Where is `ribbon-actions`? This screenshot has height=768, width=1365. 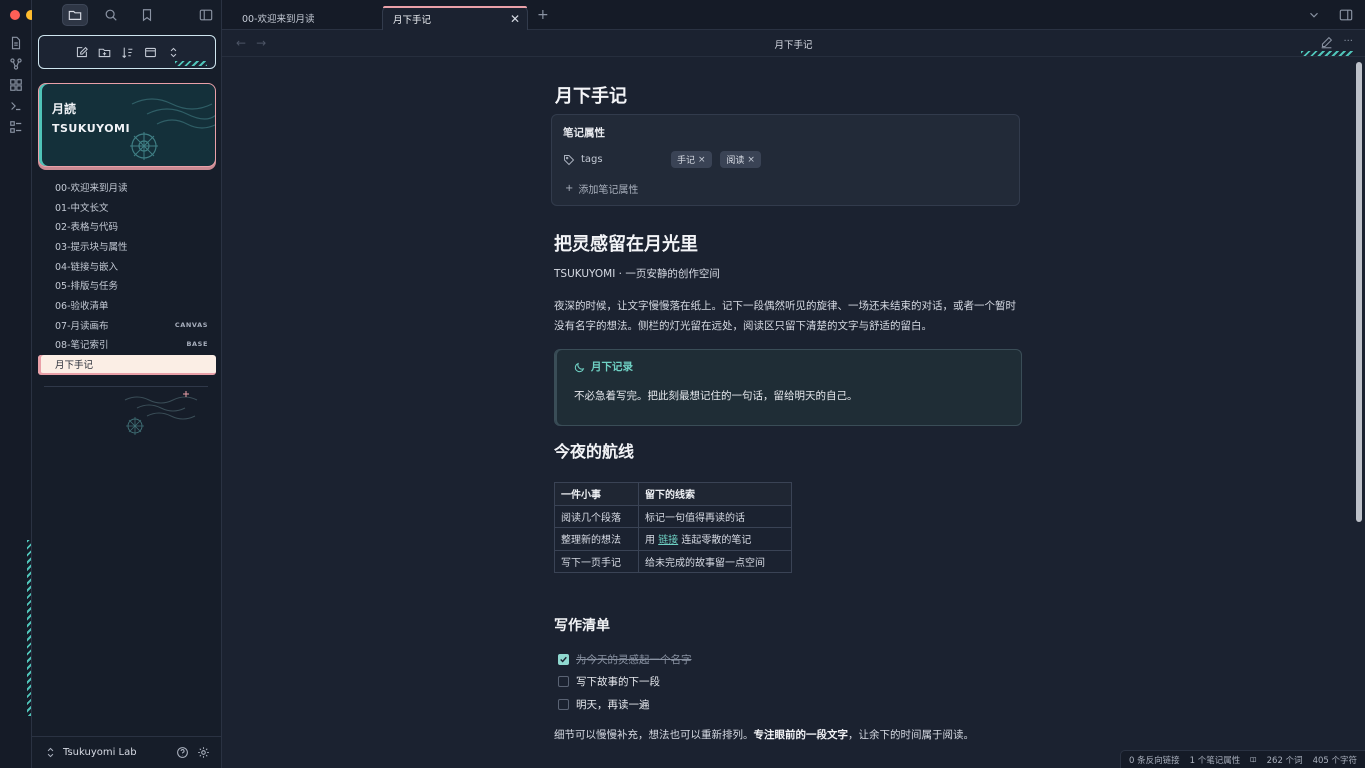 ribbon-actions is located at coordinates (16, 85).